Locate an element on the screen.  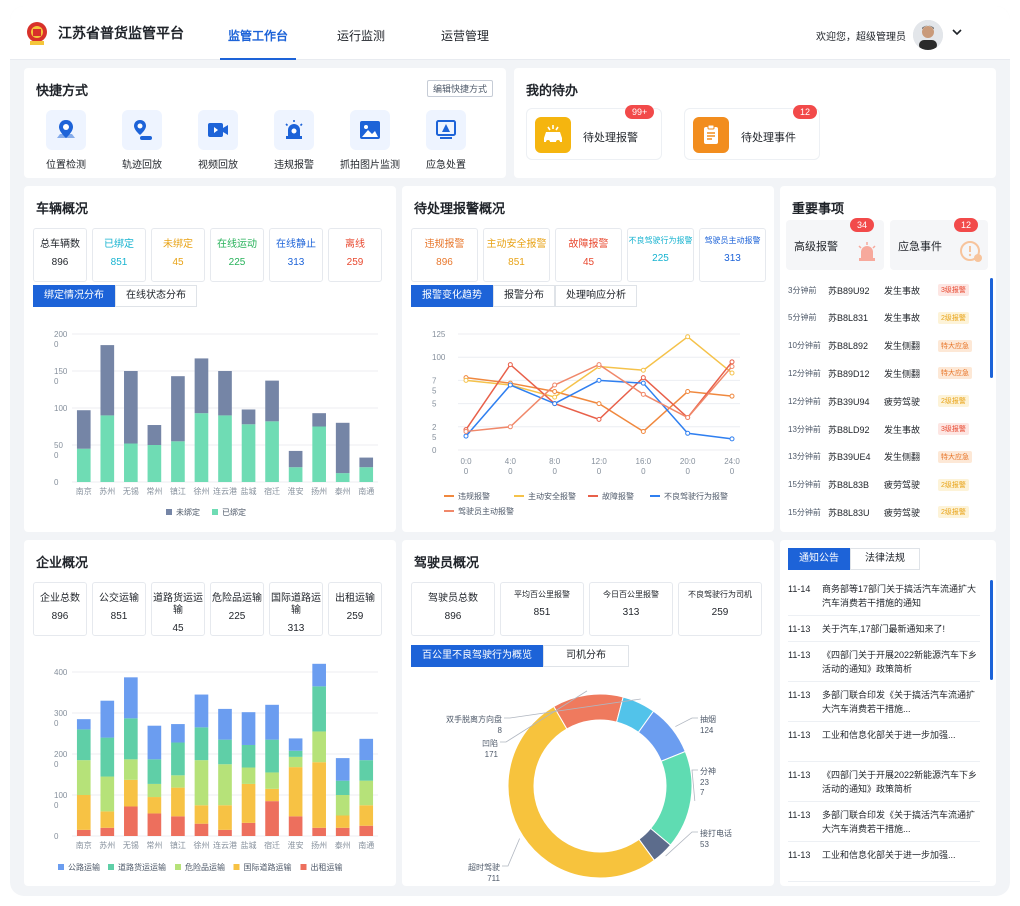
alert-plate: 苏B8LD92 is located at coordinates (849, 429).